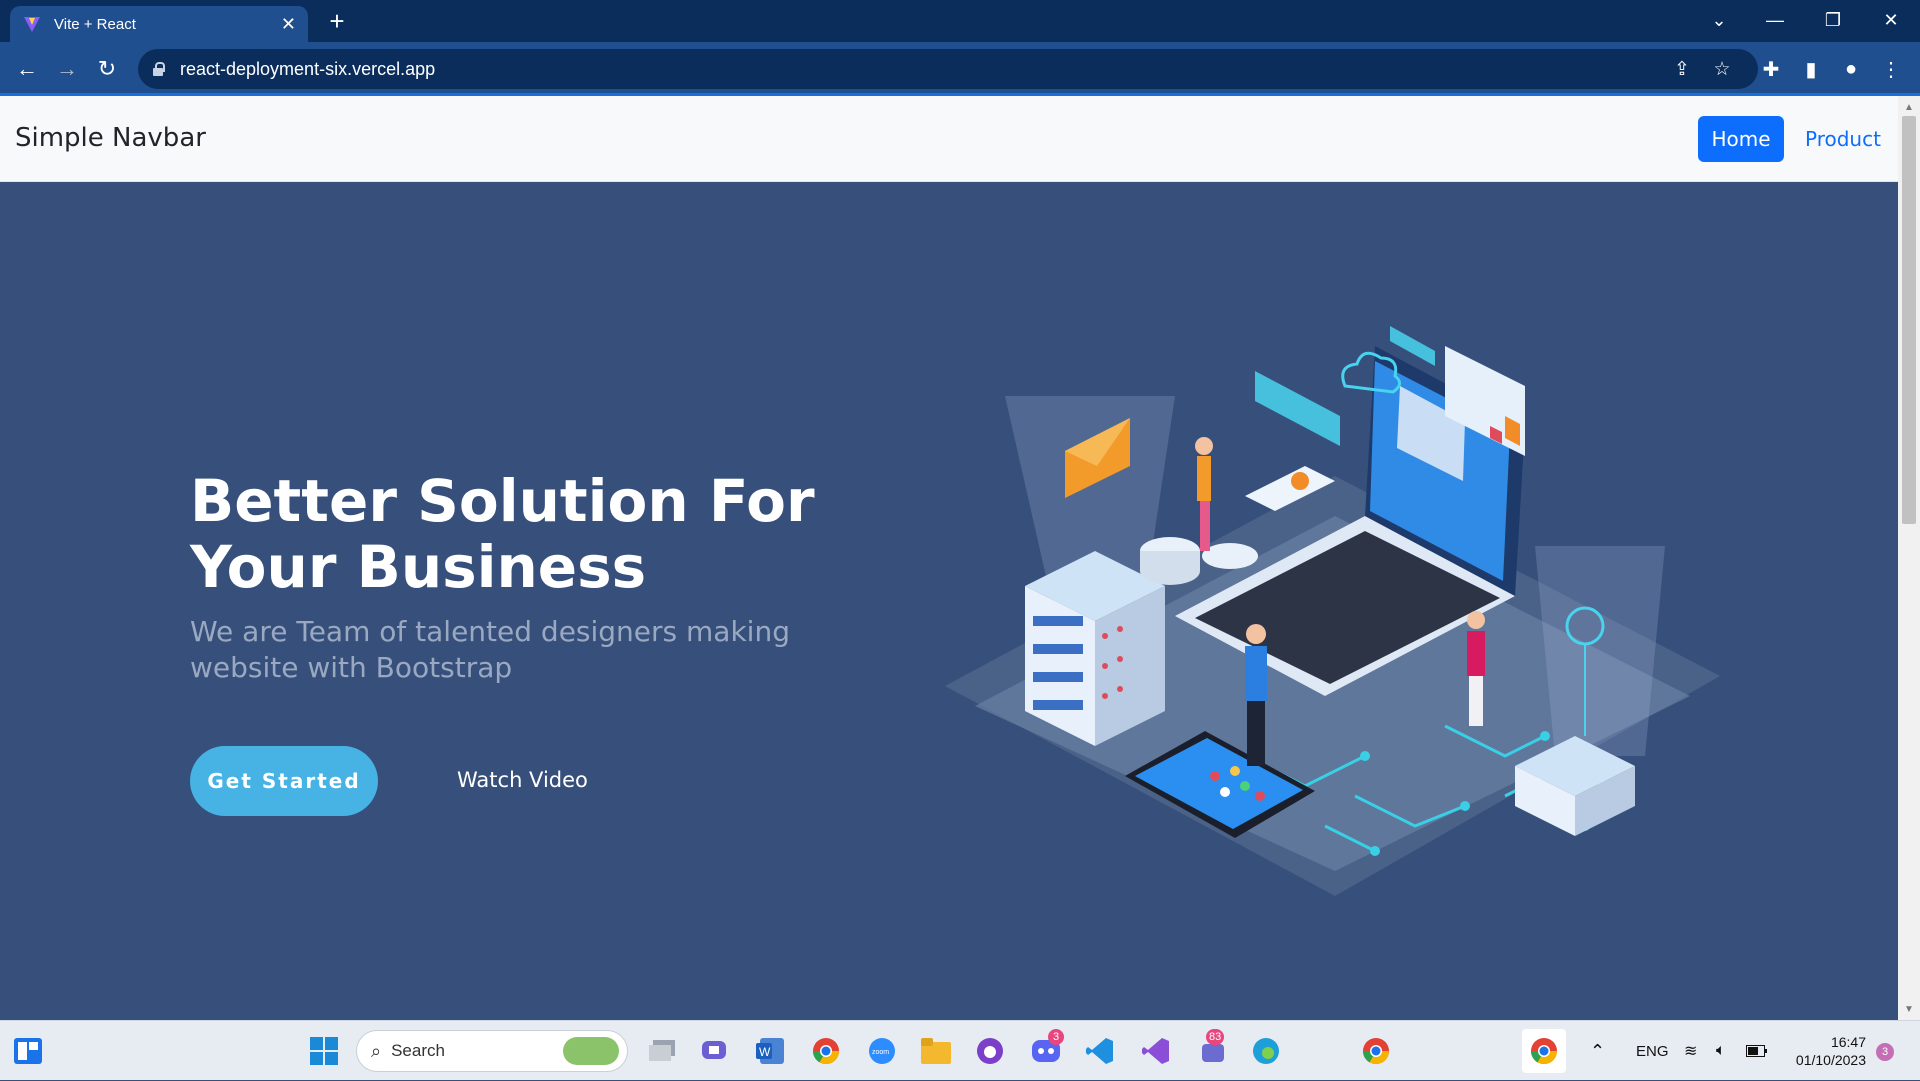 This screenshot has width=1920, height=1081. I want to click on teams-chat-icon, so click(714, 1051).